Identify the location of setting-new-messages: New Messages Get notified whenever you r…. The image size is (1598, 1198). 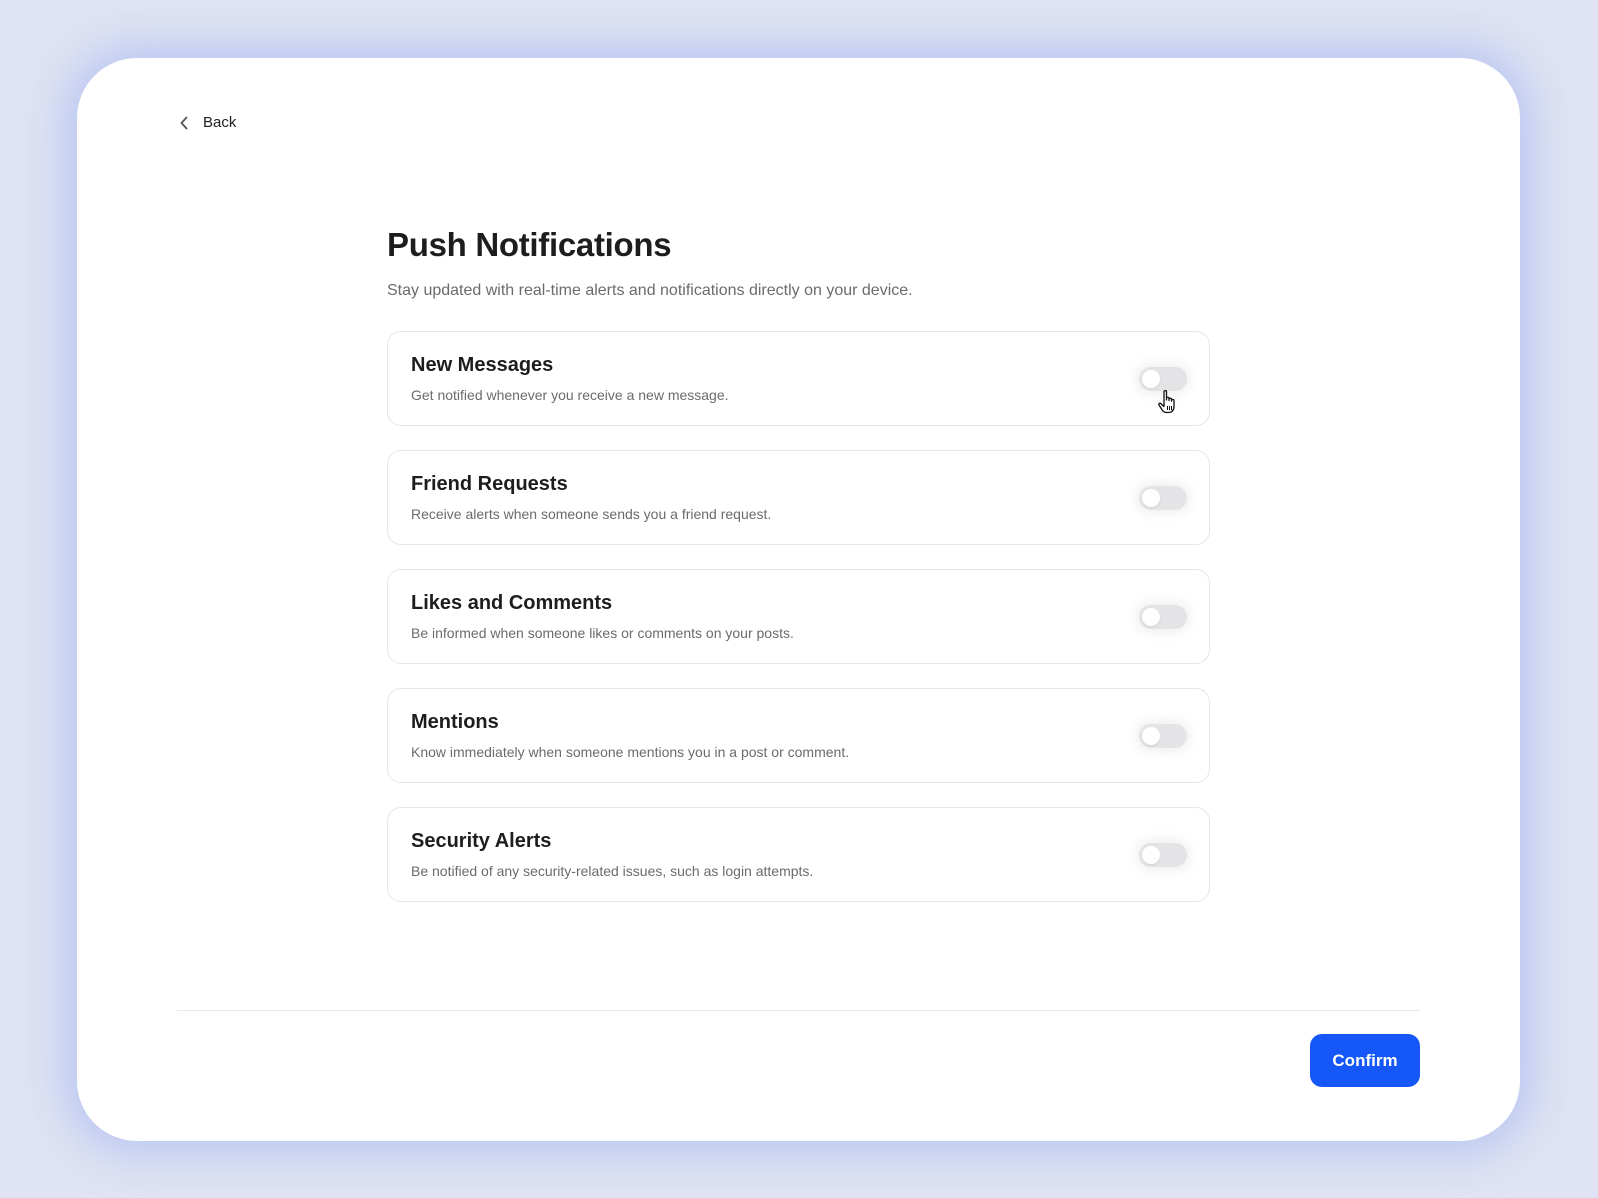
(798, 378).